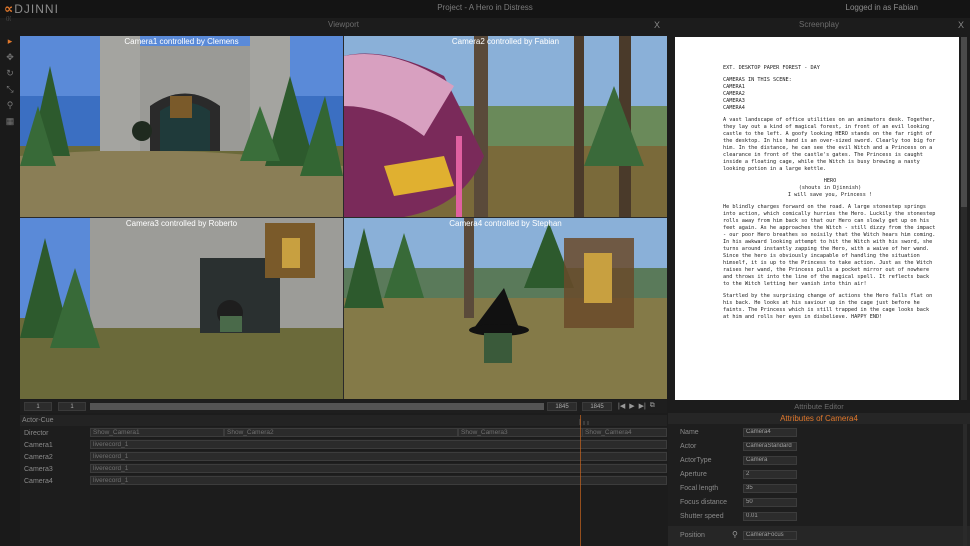 Image resolution: width=970 pixels, height=546 pixels. Describe the element at coordinates (692, 535) in the screenshot. I see `attr-label: Position` at that location.